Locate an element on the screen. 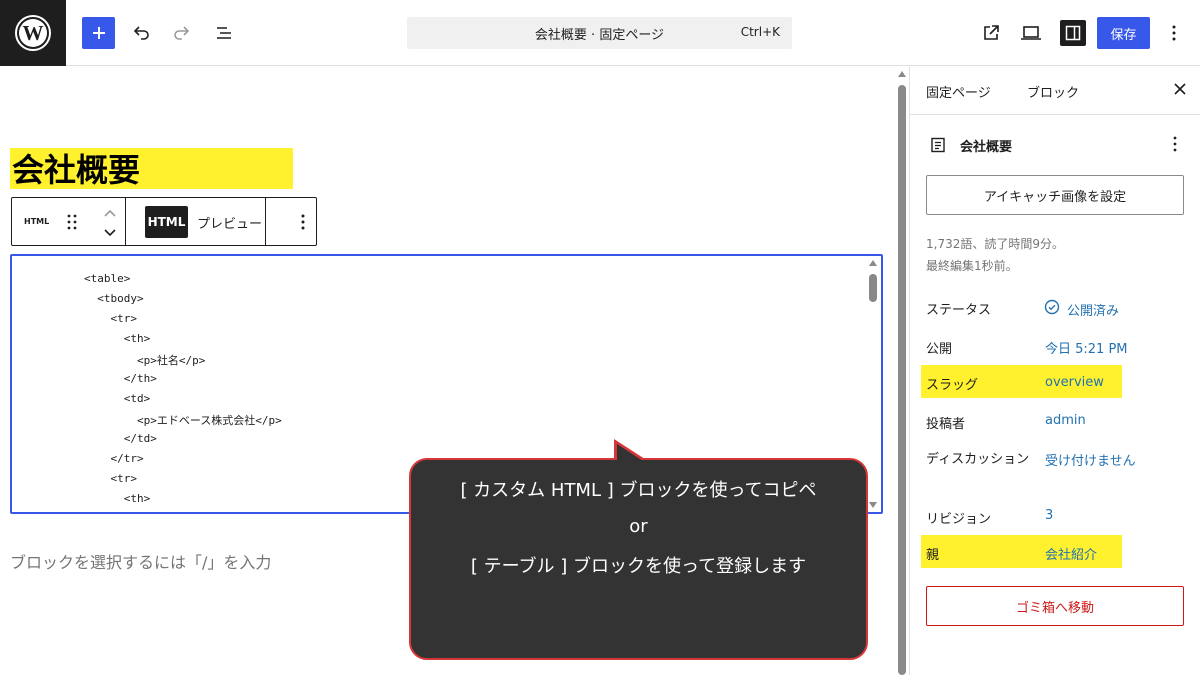 The width and height of the screenshot is (1200, 675). command-palette-bar: 会社概要 · 固定ページ Ctrl+K is located at coordinates (599, 33).